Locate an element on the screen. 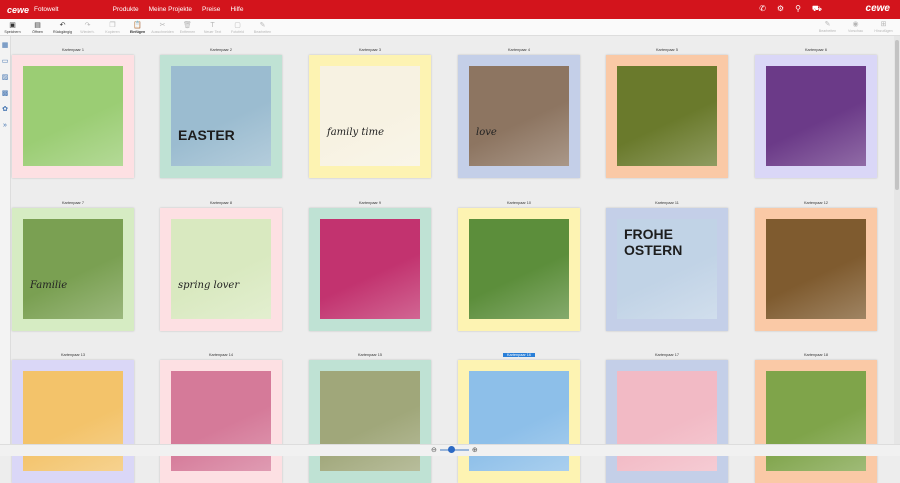  card-12: Kartenpaar 12 is located at coordinates (816, 266).